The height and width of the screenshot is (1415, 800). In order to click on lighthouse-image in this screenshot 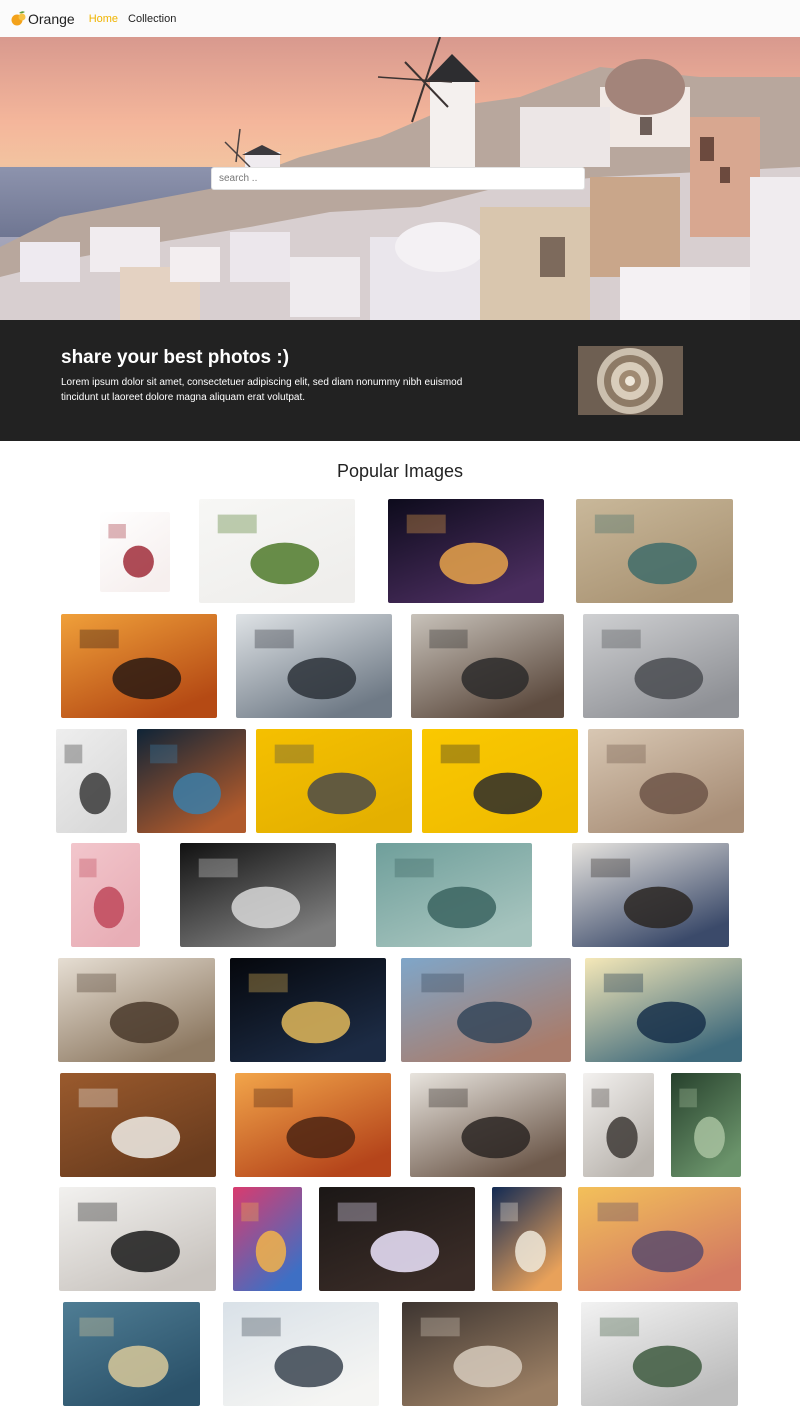, I will do `click(527, 1239)`.